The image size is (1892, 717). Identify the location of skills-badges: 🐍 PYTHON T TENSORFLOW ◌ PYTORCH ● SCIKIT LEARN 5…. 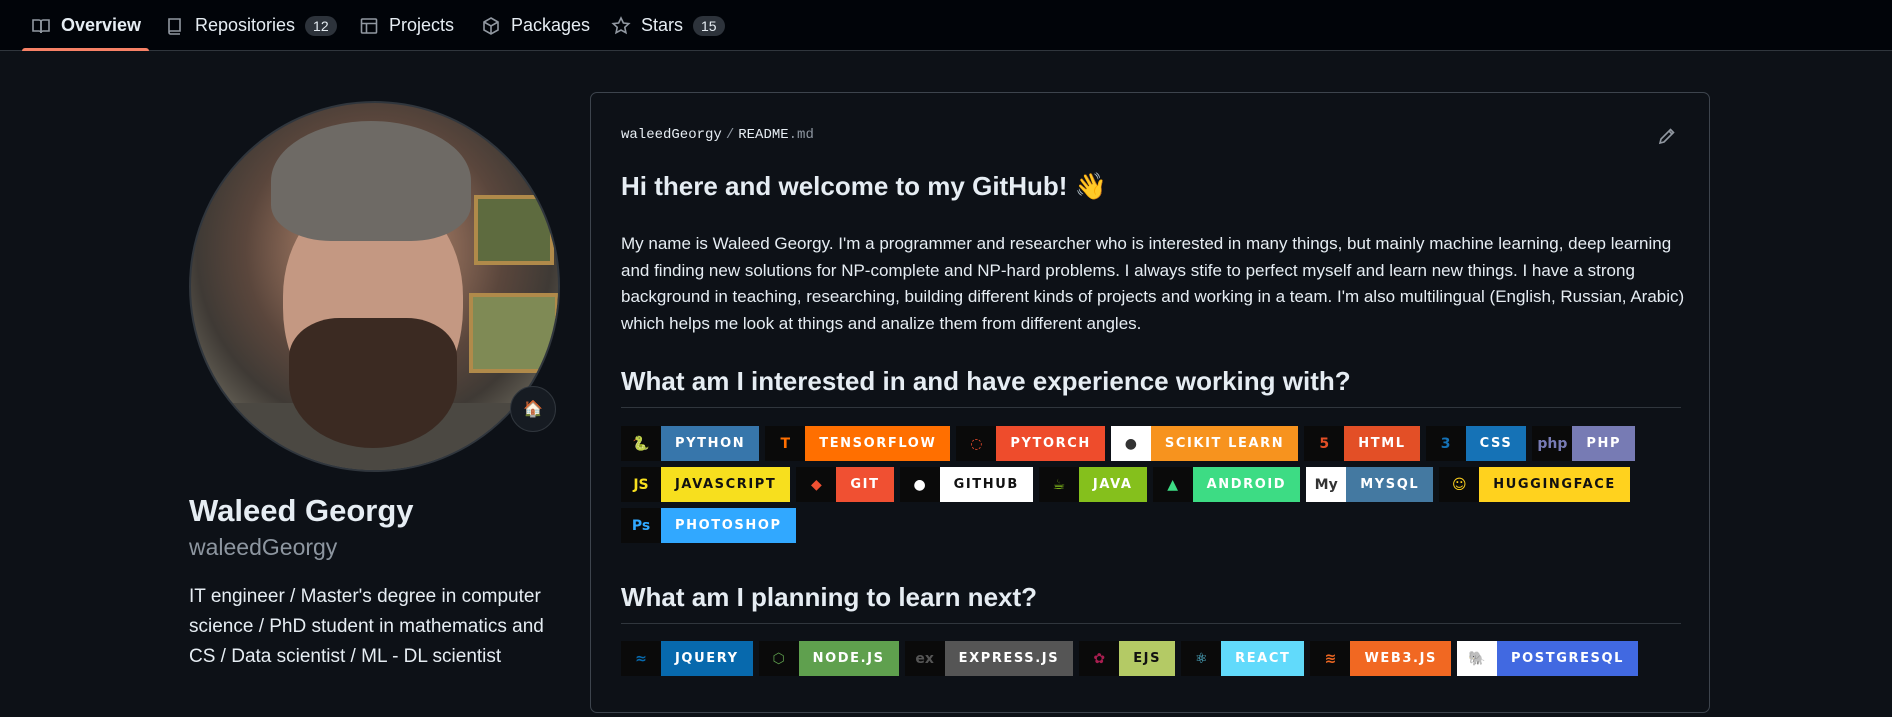
(1156, 484).